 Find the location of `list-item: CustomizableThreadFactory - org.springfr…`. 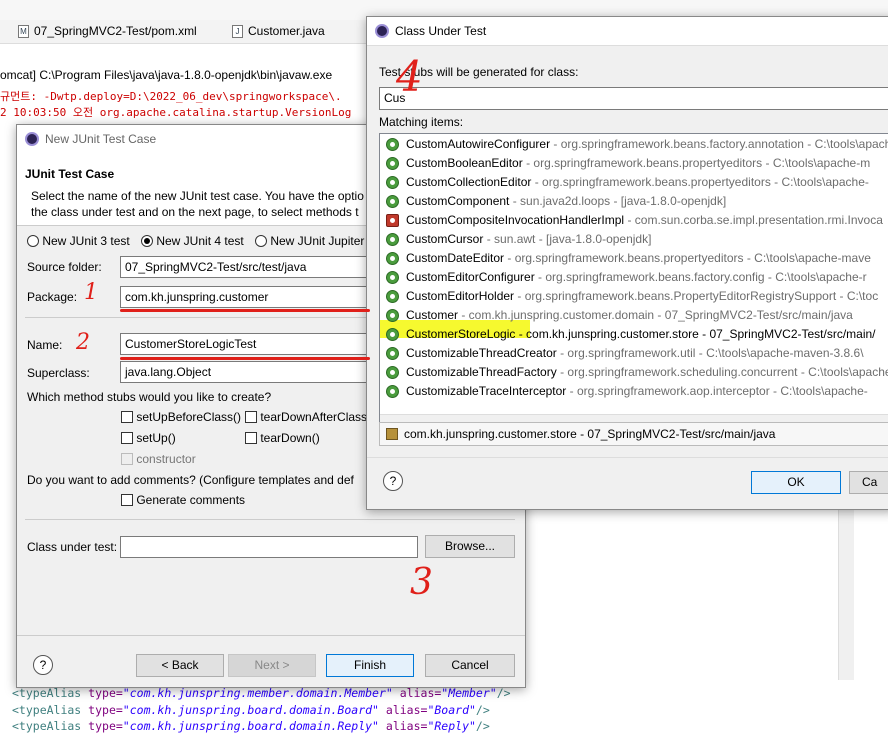

list-item: CustomizableThreadFactory - org.springfr… is located at coordinates (634, 372).